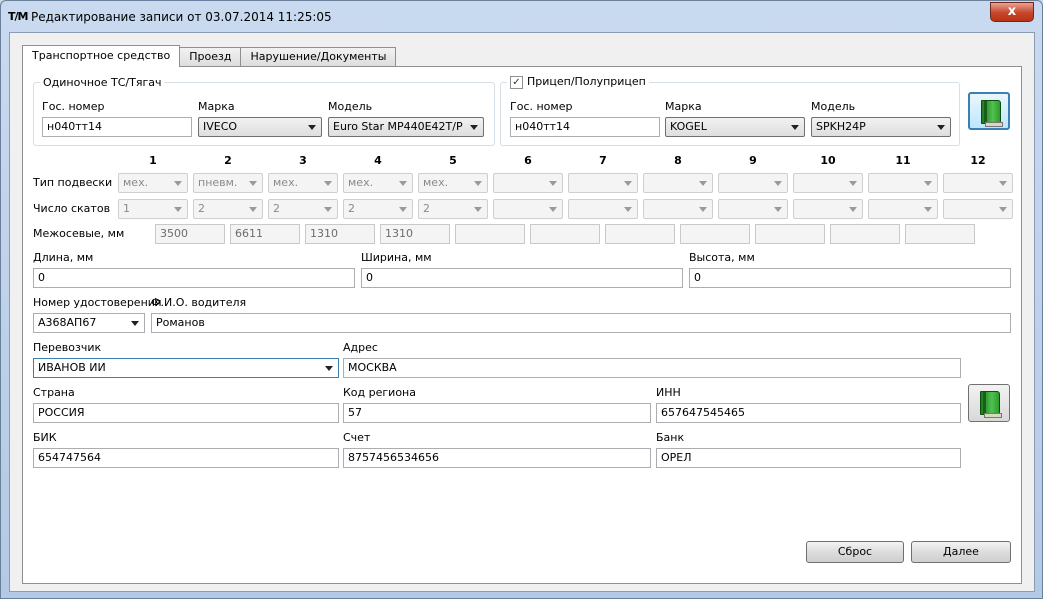 The width and height of the screenshot is (1043, 599). I want to click on suspension-select: пневм., so click(228, 183).